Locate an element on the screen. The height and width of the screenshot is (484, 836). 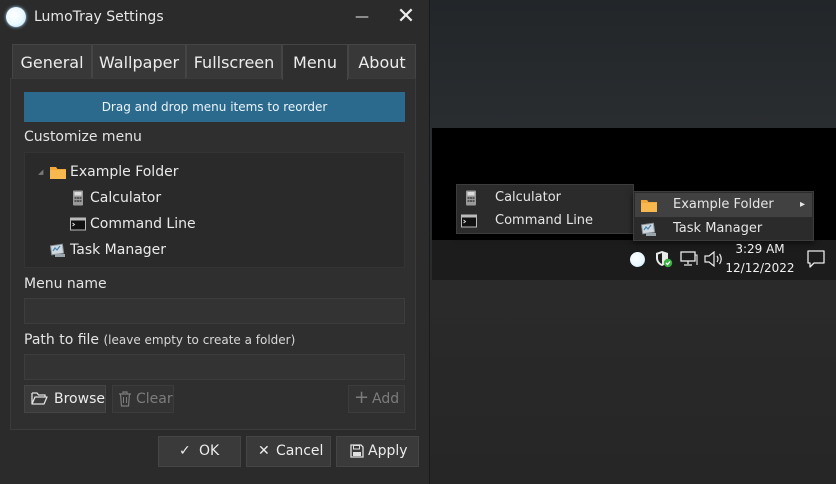
tree-item-task-manager: Task Manager is located at coordinates (150, 250).